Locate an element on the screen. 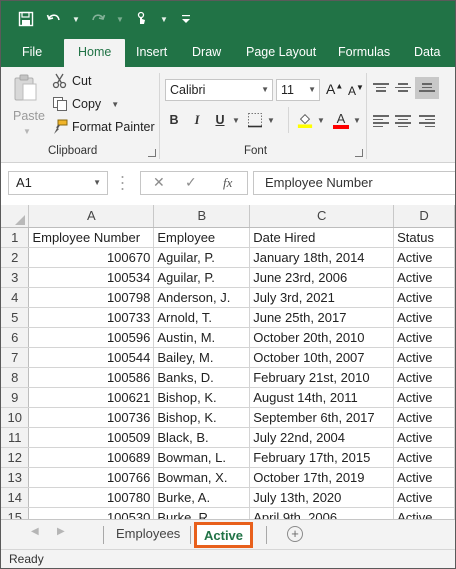  cancel-icon: ✕ is located at coordinates (159, 182).